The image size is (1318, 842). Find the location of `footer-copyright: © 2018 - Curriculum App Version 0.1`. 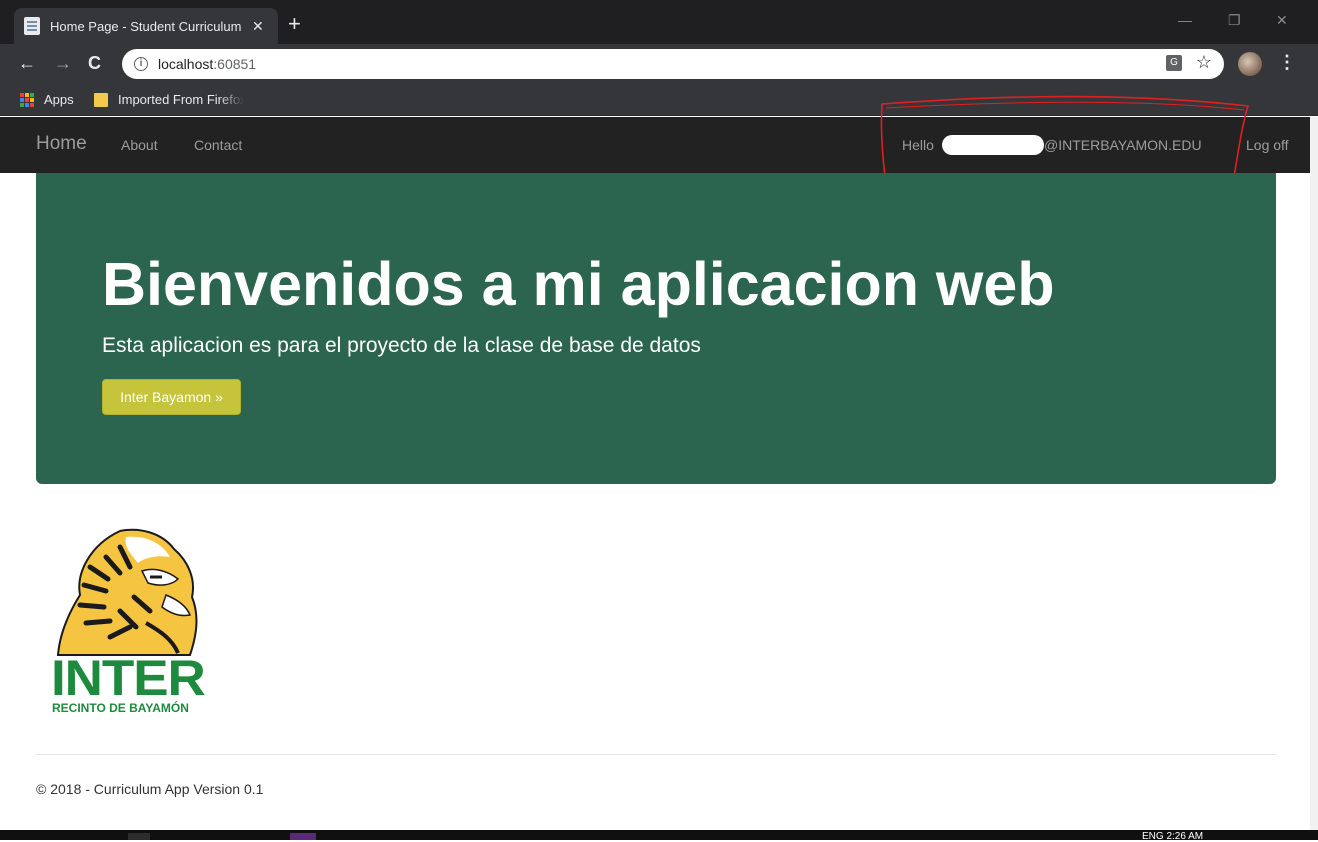

footer-copyright: © 2018 - Curriculum App Version 0.1 is located at coordinates (150, 789).